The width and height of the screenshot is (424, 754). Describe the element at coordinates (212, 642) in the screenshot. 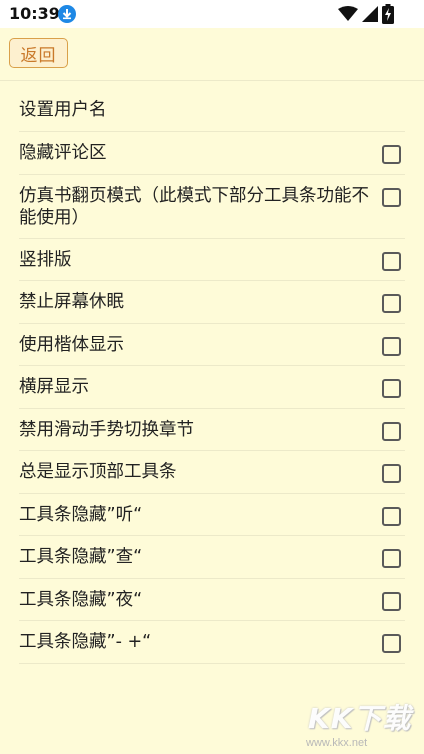

I see `setting-row-hide-zoom: 工具条隐藏”- +“` at that location.